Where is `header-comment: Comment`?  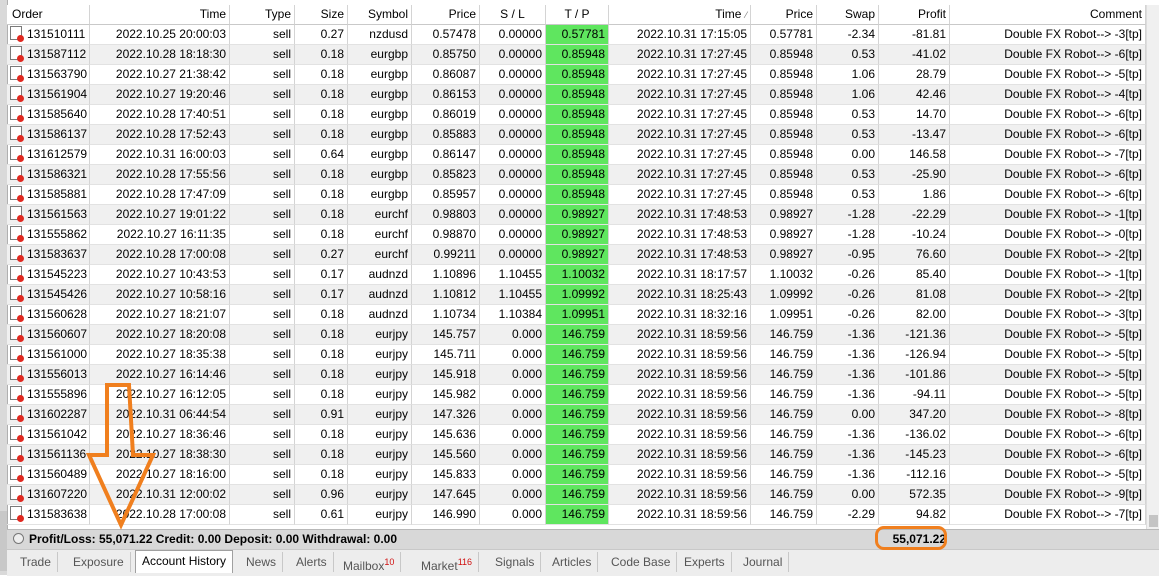
header-comment: Comment is located at coordinates (1048, 15).